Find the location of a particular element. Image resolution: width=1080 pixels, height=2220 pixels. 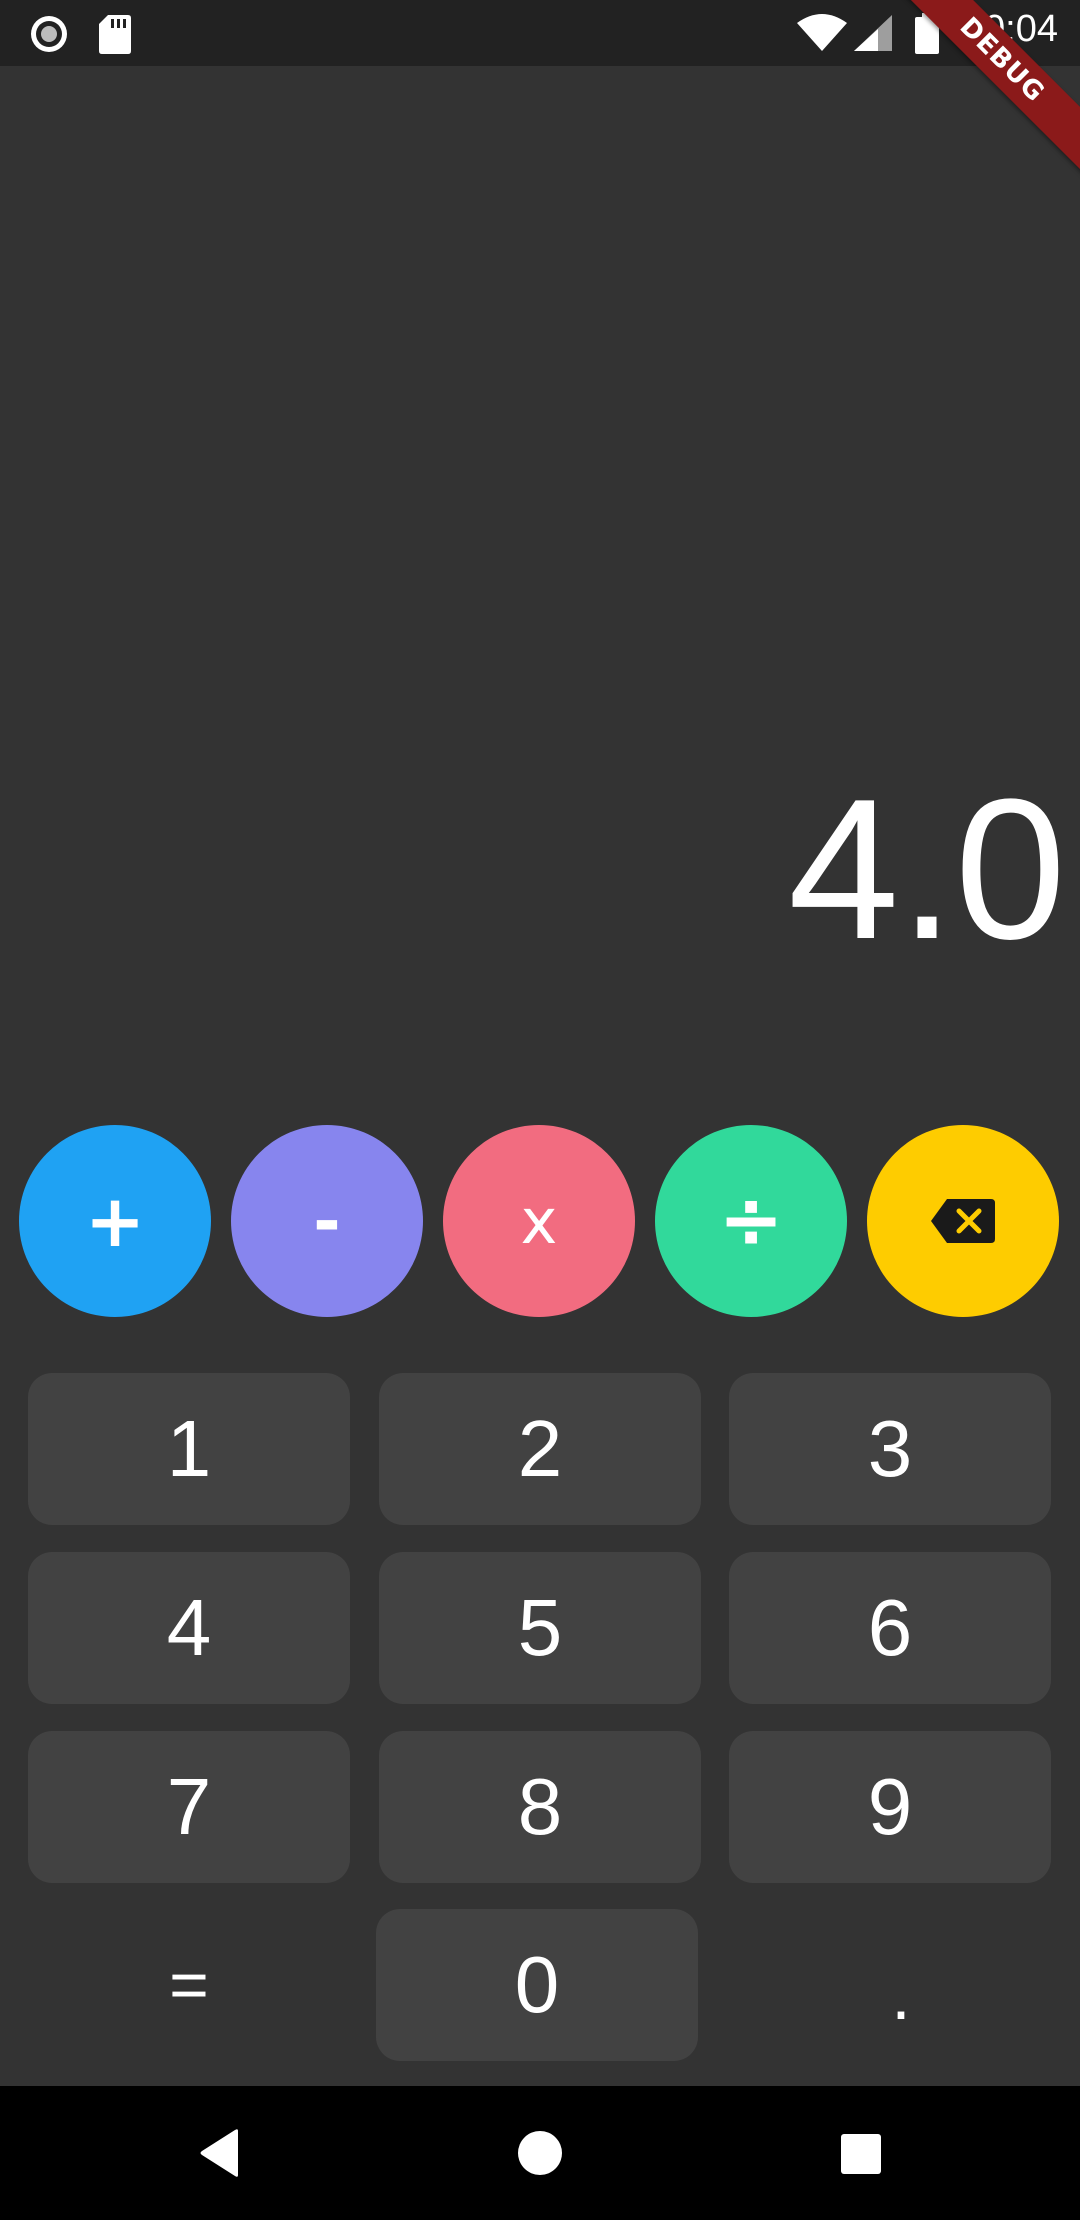

divide-button: ÷ is located at coordinates (751, 1221).